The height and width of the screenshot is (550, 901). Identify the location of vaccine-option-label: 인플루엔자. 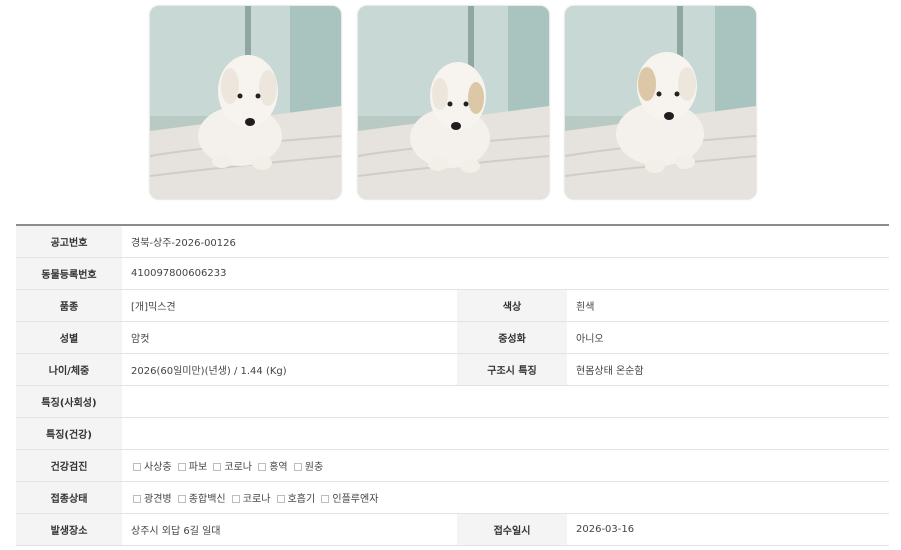
(355, 499).